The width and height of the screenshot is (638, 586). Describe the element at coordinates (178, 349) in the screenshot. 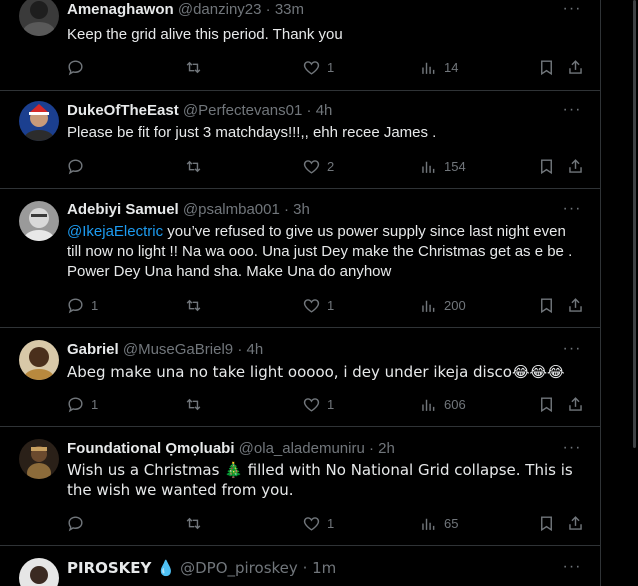

I see `author-handle: @MuseGaBriel9` at that location.